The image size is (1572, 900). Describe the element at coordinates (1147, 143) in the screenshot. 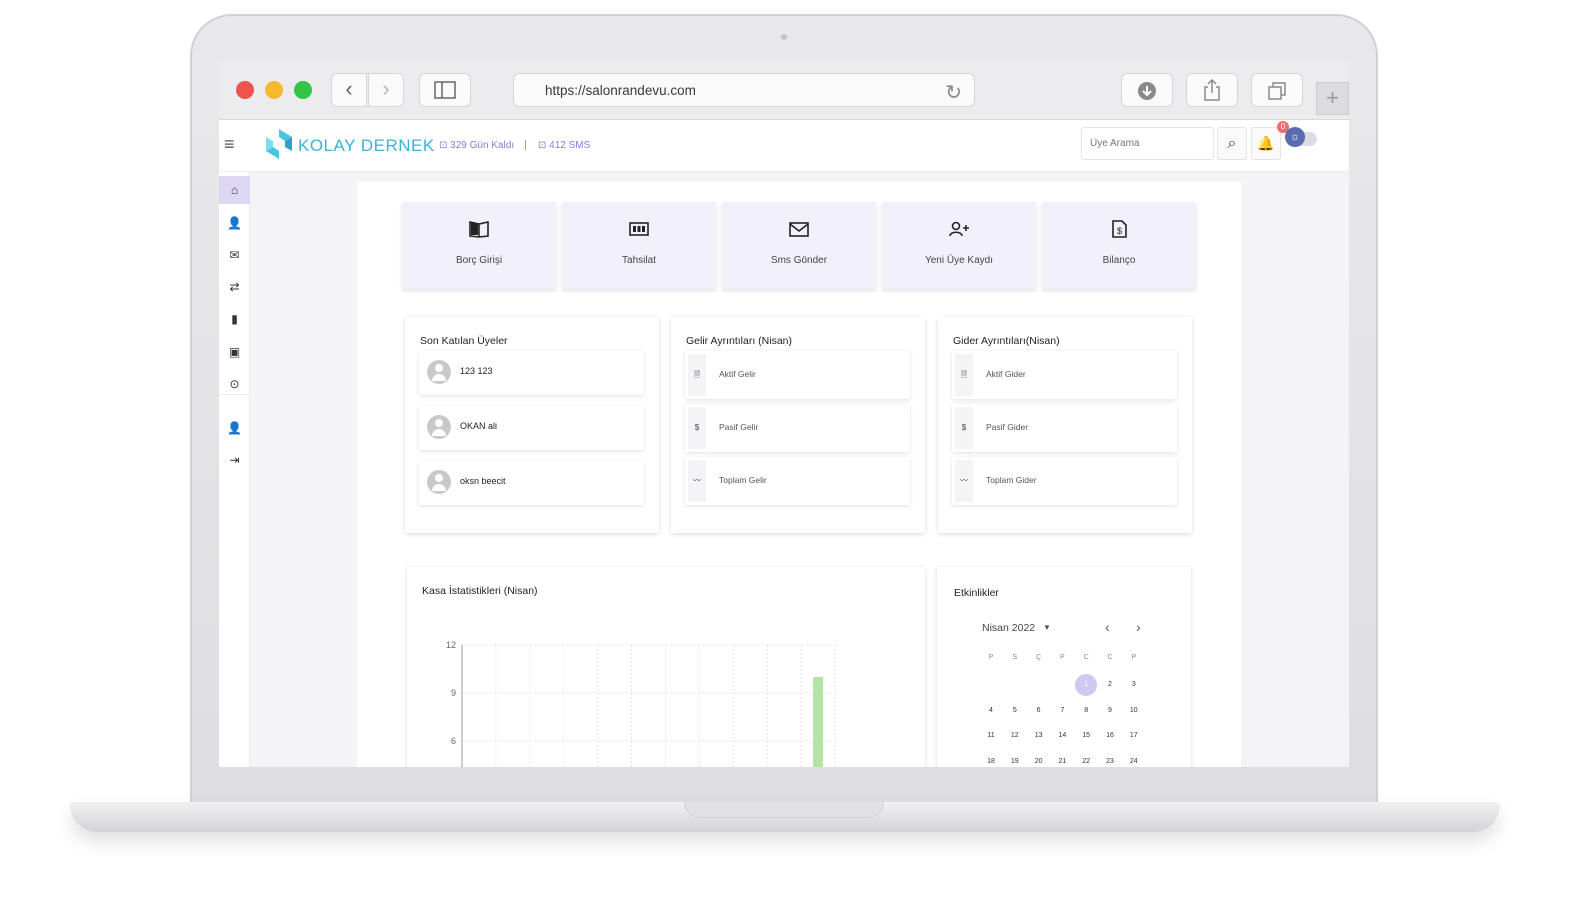

I see `member-search-input` at that location.